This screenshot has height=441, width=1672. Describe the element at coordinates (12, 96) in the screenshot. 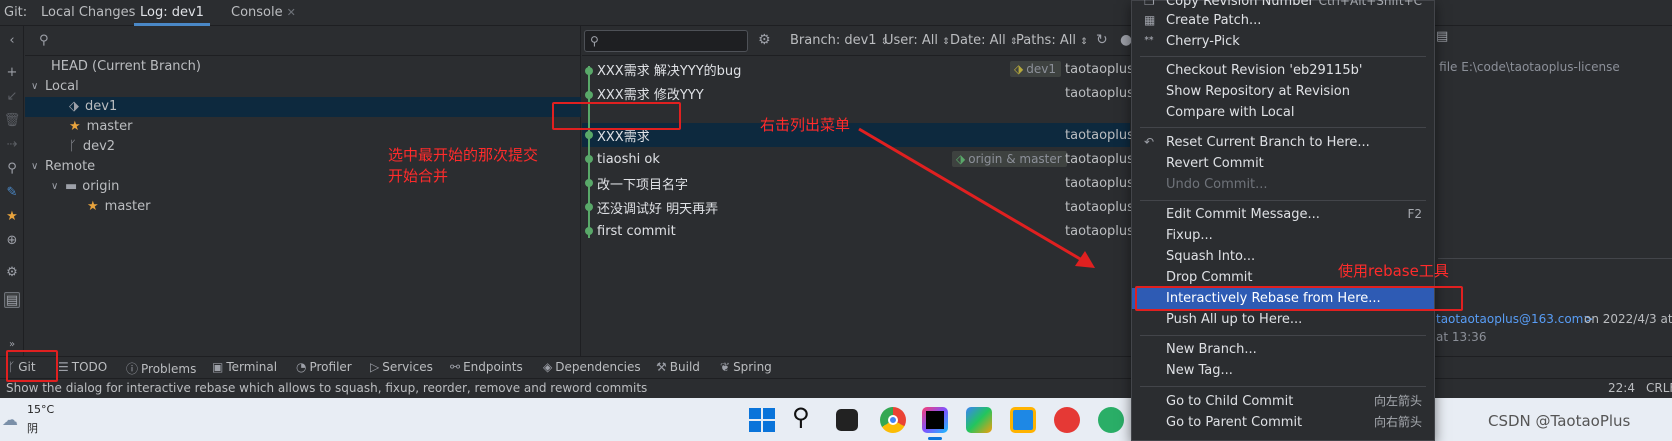

I see `checkout-icon: ↙` at that location.